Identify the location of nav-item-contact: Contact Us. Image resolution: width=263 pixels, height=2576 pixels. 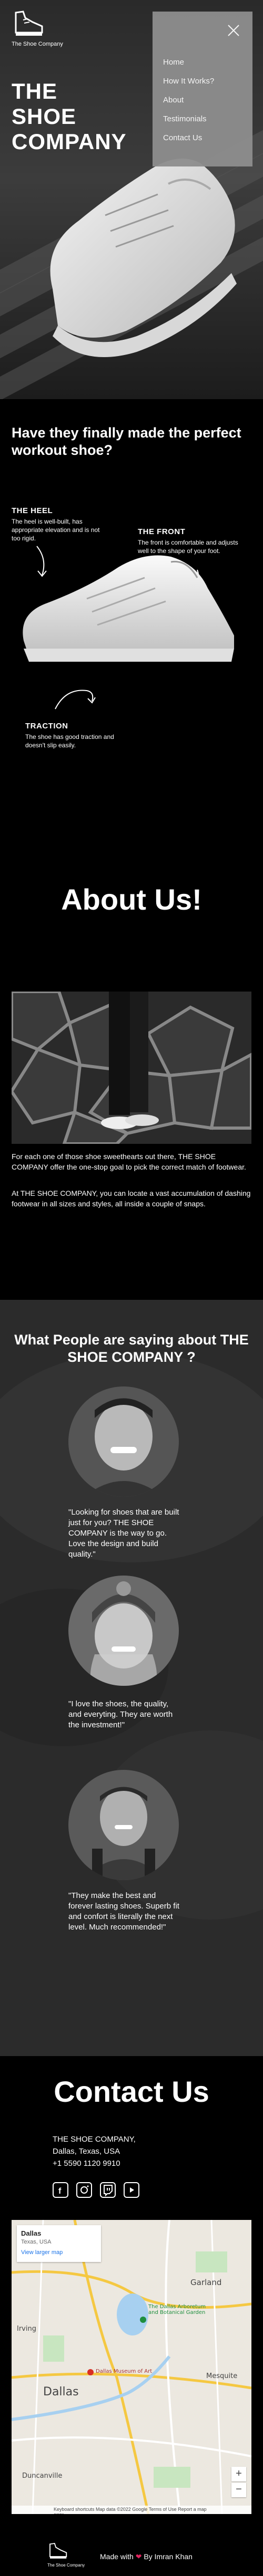
(188, 137).